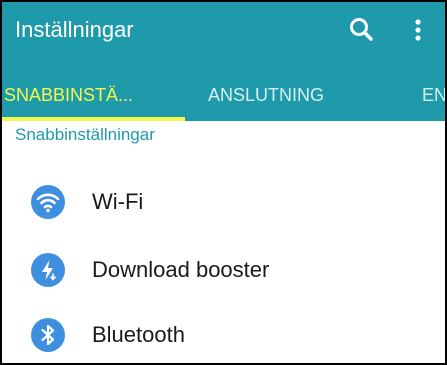 This screenshot has height=365, width=447. I want to click on more-vert-icon, so click(418, 30).